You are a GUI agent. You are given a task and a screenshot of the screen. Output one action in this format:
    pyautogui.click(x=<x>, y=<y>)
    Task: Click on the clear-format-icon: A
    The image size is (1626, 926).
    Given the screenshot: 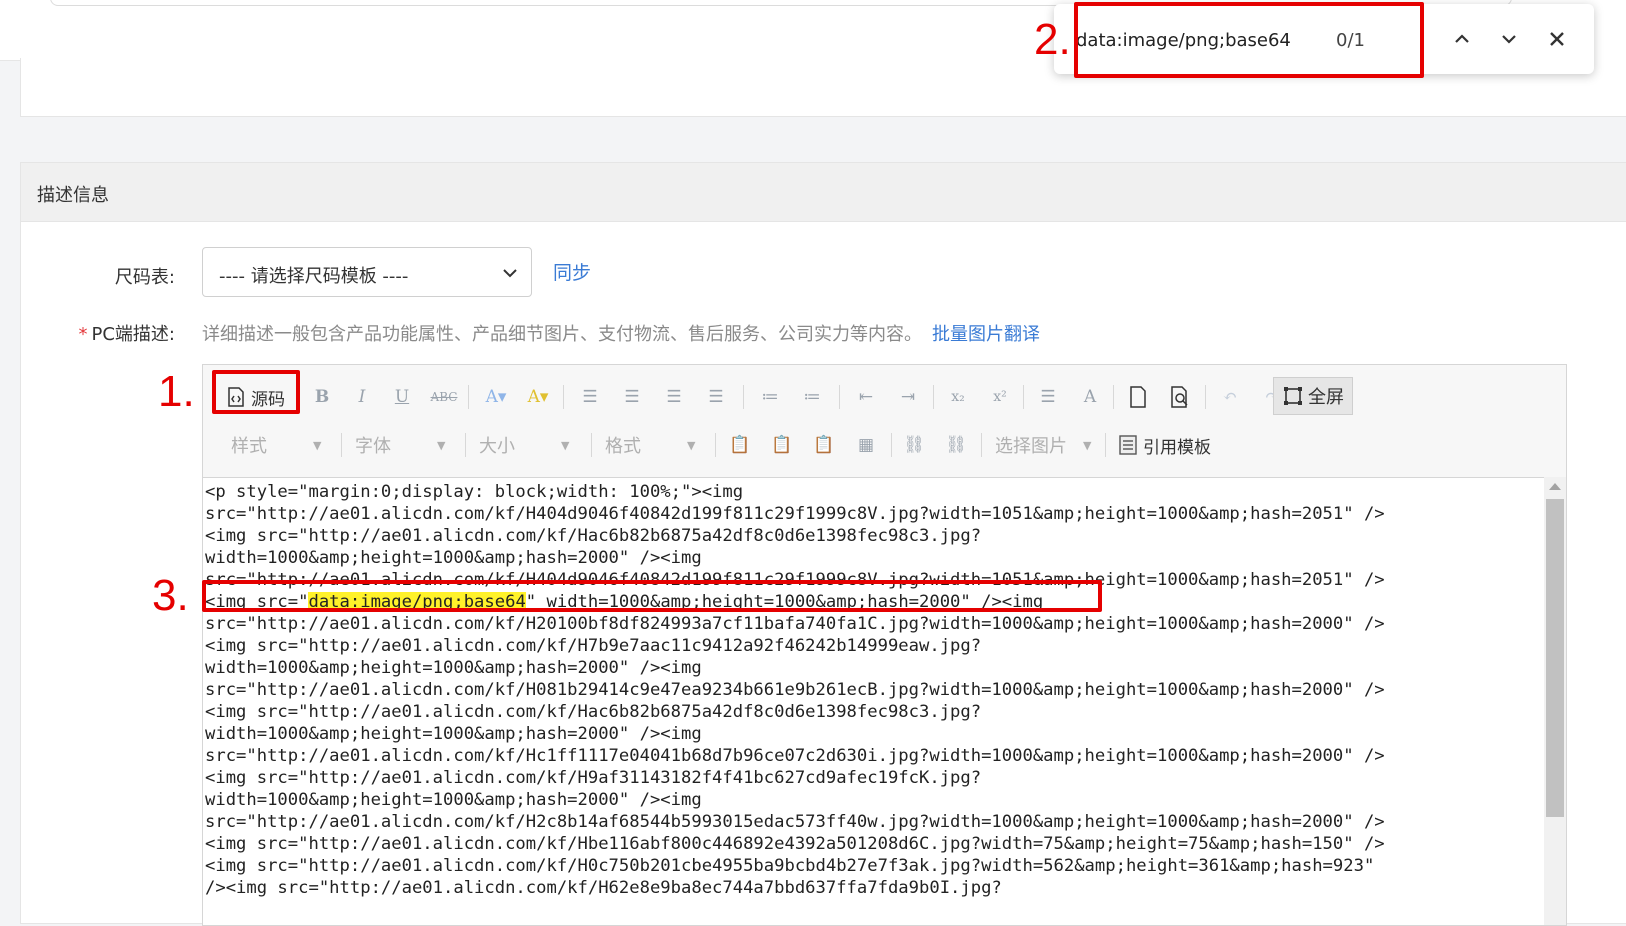 What is the action you would take?
    pyautogui.click(x=1090, y=397)
    